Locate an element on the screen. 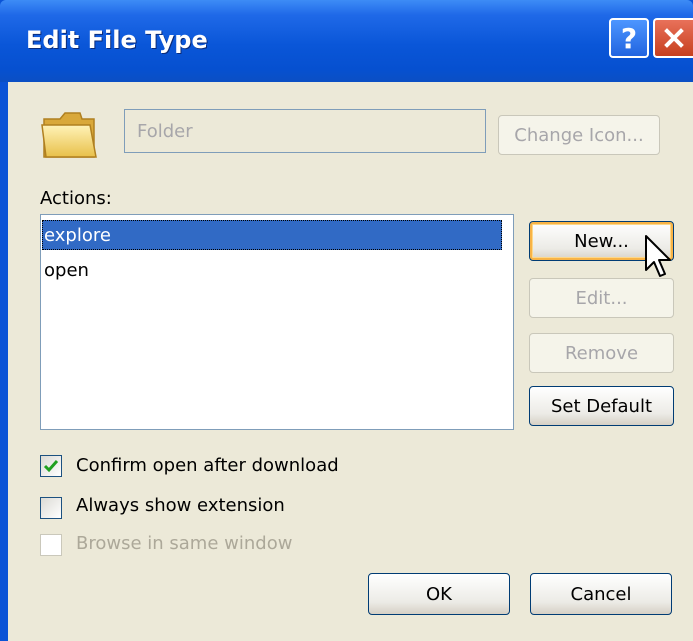 Image resolution: width=693 pixels, height=641 pixels. title-bar: Edit File Type ? is located at coordinates (346, 41).